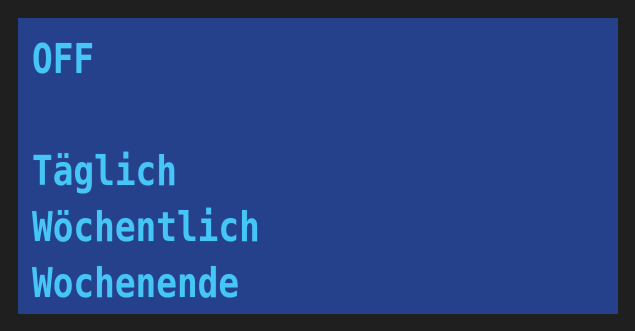 This screenshot has height=331, width=635. I want to click on menu-option-taeglich: Täglich, so click(104, 171).